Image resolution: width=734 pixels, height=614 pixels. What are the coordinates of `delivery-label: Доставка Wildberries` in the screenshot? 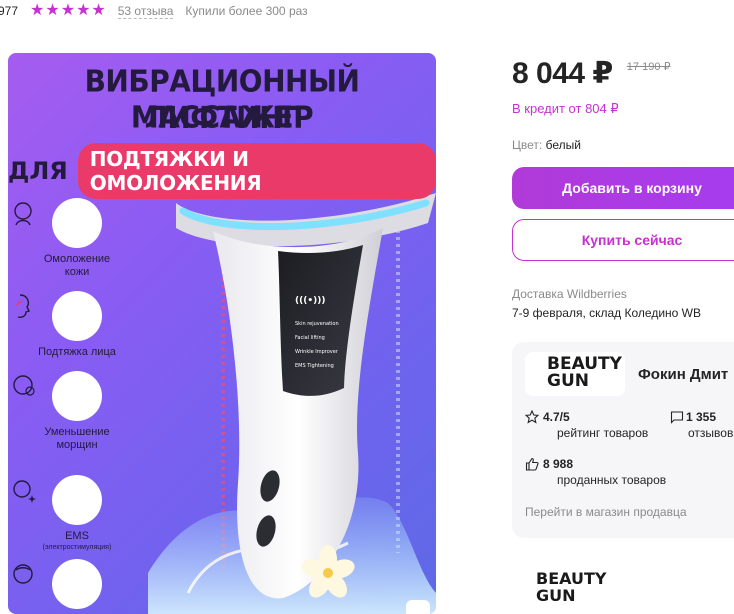 It's located at (569, 294).